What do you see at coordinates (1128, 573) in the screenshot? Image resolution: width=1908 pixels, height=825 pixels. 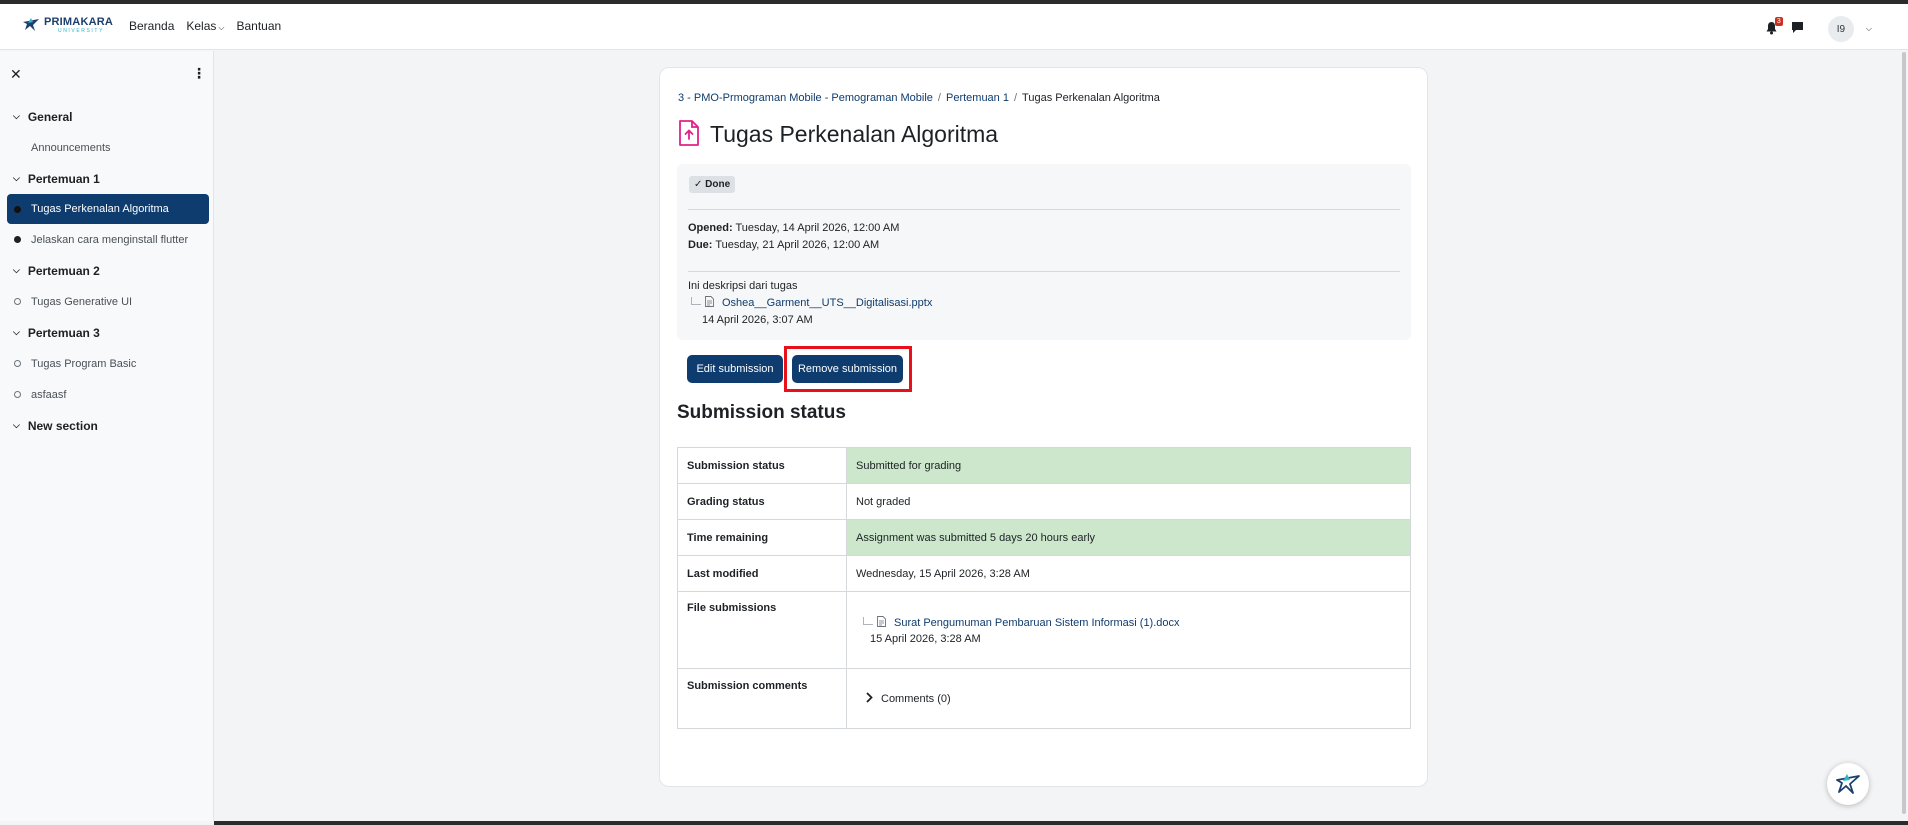 I see `last-modified-value: Wednesday, 15 April 2026, 3:28 AM` at bounding box center [1128, 573].